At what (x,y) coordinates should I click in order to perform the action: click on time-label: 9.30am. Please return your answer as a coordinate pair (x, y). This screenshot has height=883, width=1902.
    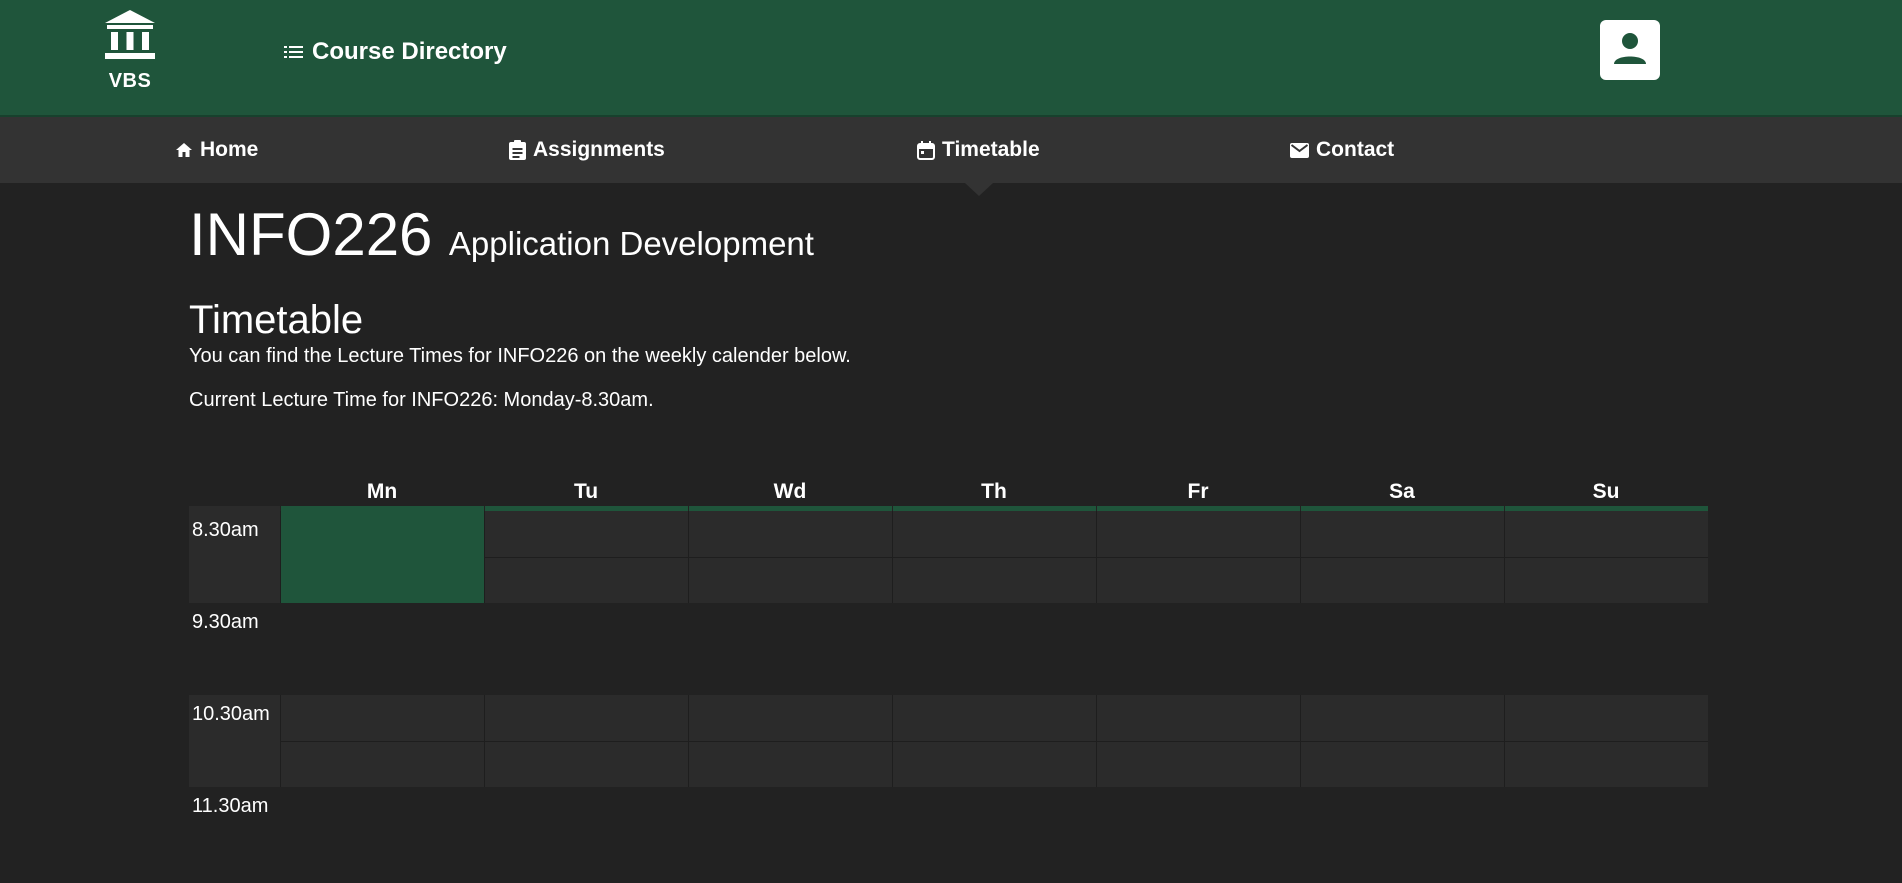
    Looking at the image, I should click on (225, 622).